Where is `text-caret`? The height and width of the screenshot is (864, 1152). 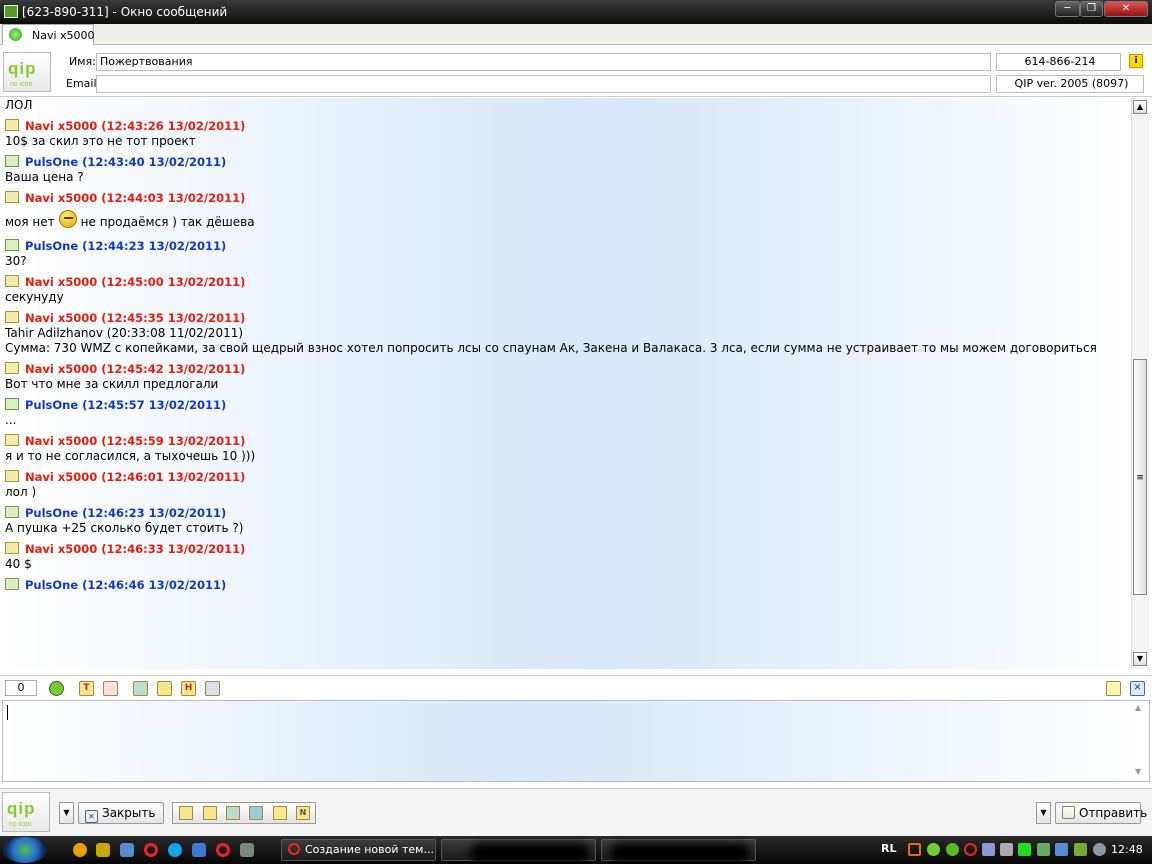 text-caret is located at coordinates (7, 712).